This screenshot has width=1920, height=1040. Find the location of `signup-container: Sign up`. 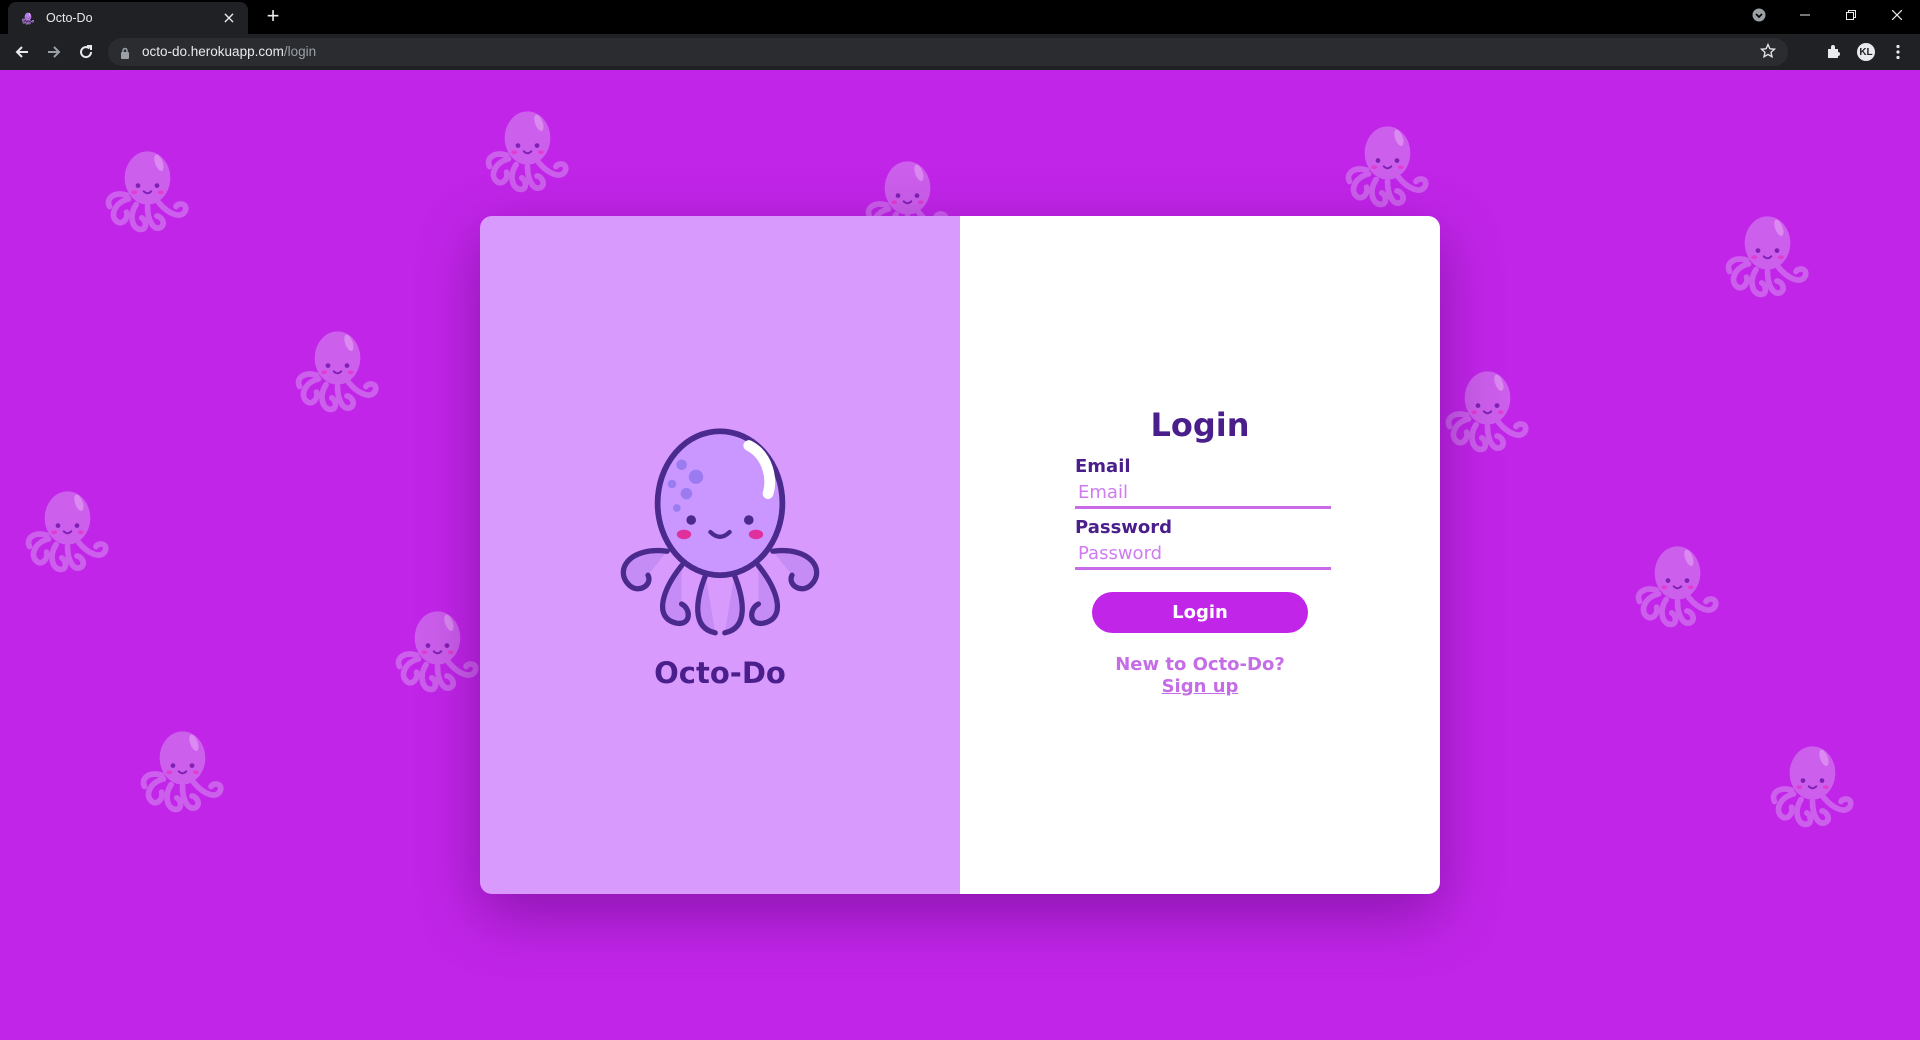

signup-container: Sign up is located at coordinates (1200, 686).